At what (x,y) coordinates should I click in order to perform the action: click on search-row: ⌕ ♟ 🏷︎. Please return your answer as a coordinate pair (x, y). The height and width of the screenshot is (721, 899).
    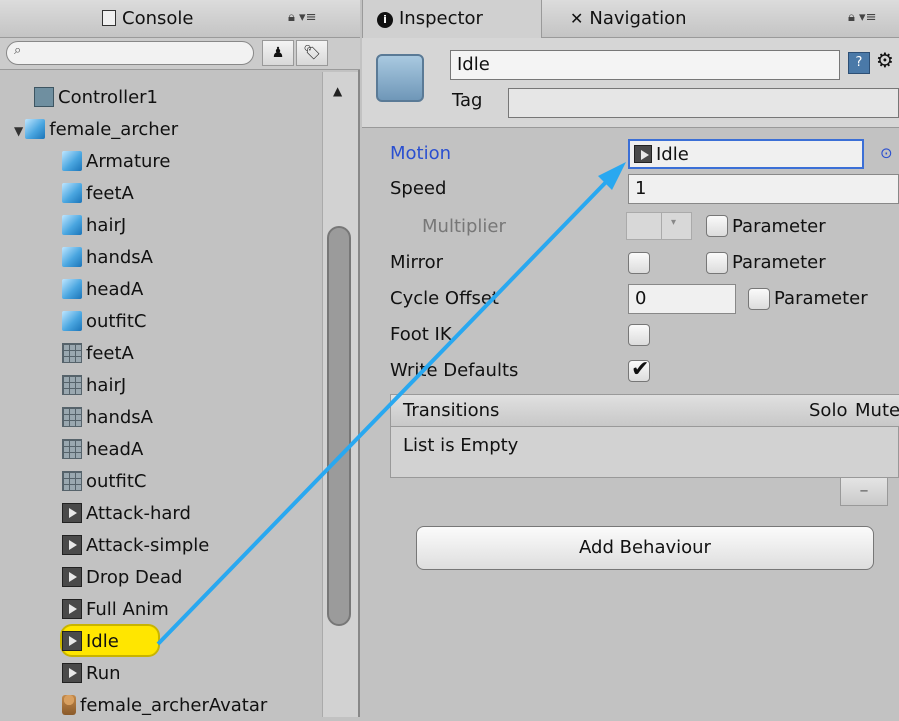
    Looking at the image, I should click on (180, 54).